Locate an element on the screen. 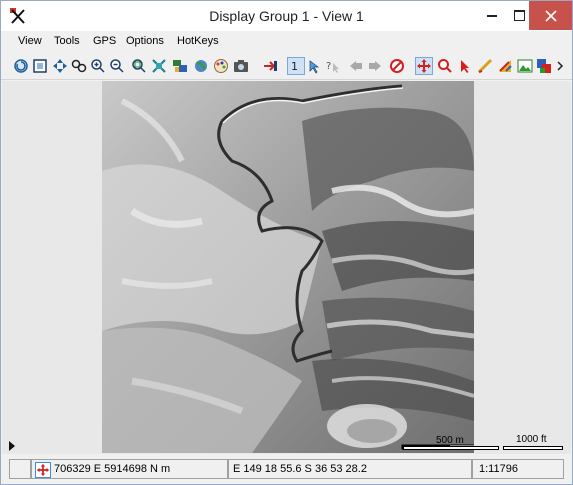 This screenshot has height=485, width=573. zoom-region-icon is located at coordinates (79, 66).